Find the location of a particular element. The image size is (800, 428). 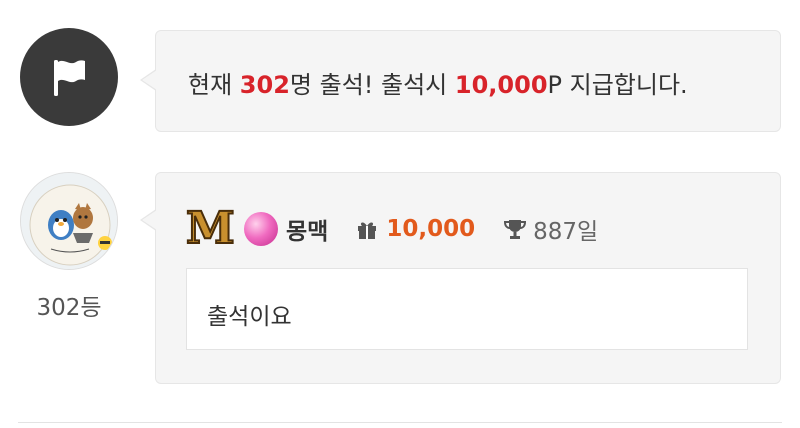

level-badge-letter: M is located at coordinates (210, 228).